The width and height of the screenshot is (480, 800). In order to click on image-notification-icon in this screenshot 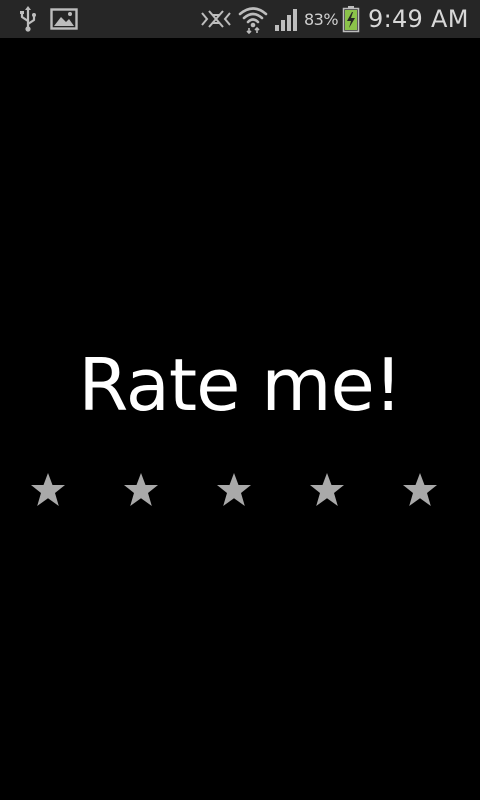, I will do `click(64, 19)`.